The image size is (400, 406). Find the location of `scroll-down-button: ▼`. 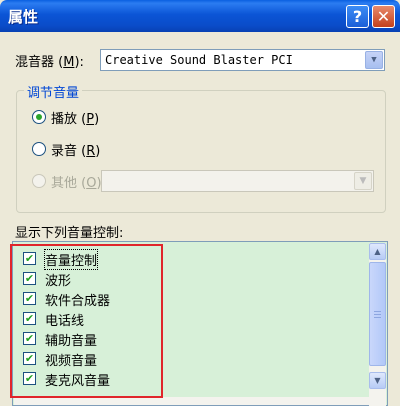

scroll-down-button: ▼ is located at coordinates (377, 380).